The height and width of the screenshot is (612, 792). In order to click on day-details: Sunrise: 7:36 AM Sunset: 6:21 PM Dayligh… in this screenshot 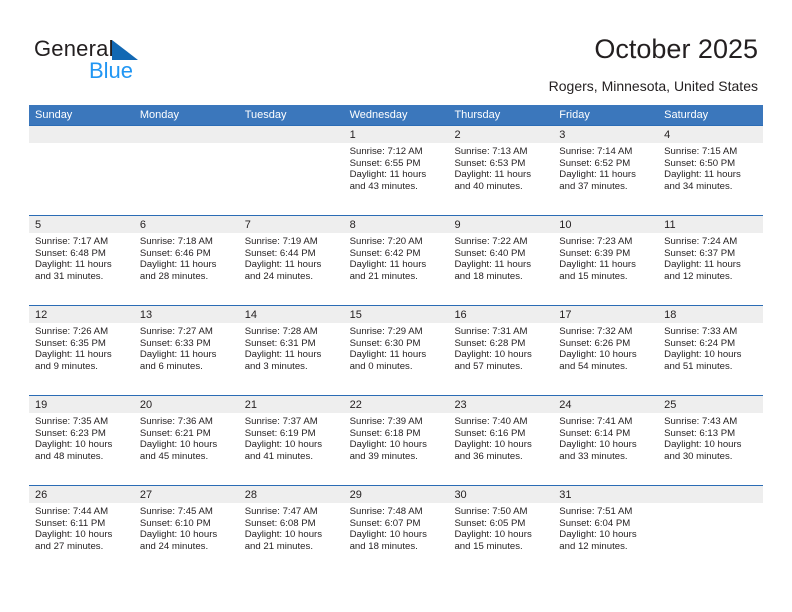, I will do `click(186, 437)`.